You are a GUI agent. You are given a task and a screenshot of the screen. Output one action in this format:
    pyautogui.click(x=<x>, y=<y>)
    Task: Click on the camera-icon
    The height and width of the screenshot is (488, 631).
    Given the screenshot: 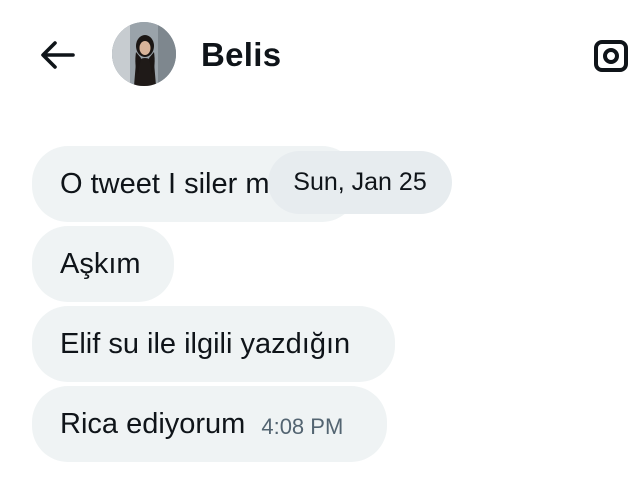 What is the action you would take?
    pyautogui.click(x=611, y=56)
    